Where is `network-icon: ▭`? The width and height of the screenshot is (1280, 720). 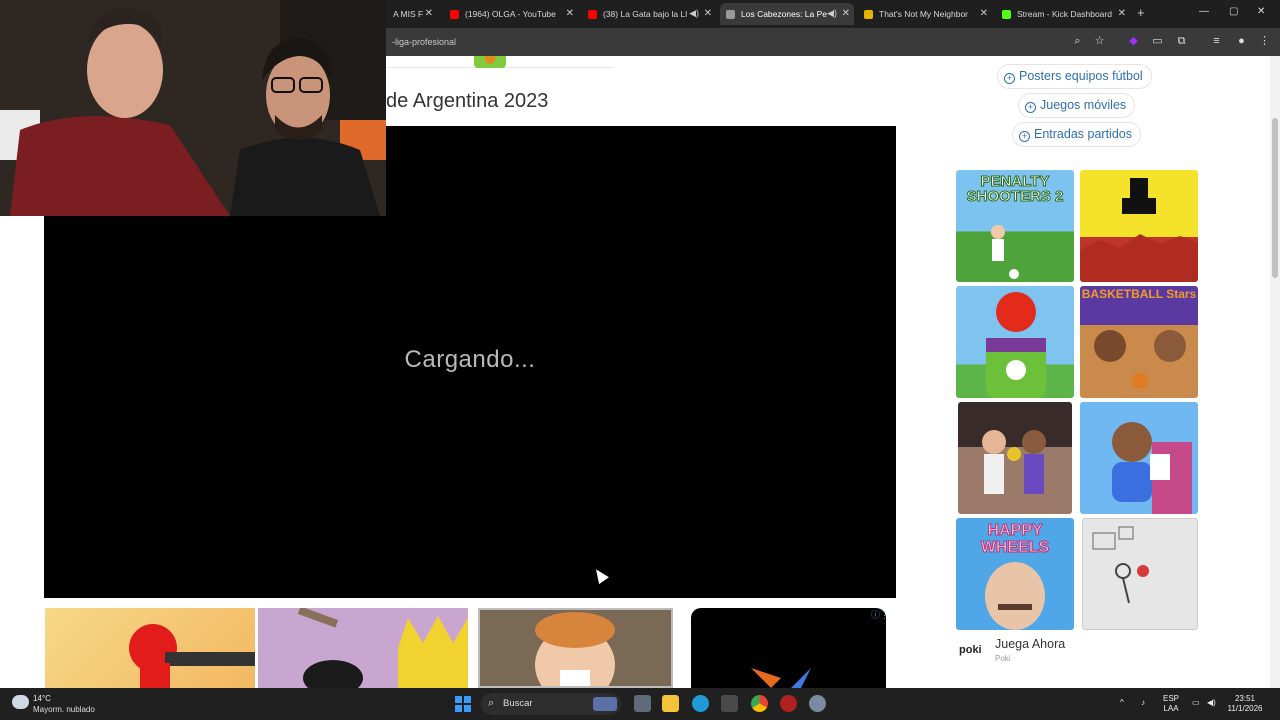 network-icon: ▭ is located at coordinates (1196, 703).